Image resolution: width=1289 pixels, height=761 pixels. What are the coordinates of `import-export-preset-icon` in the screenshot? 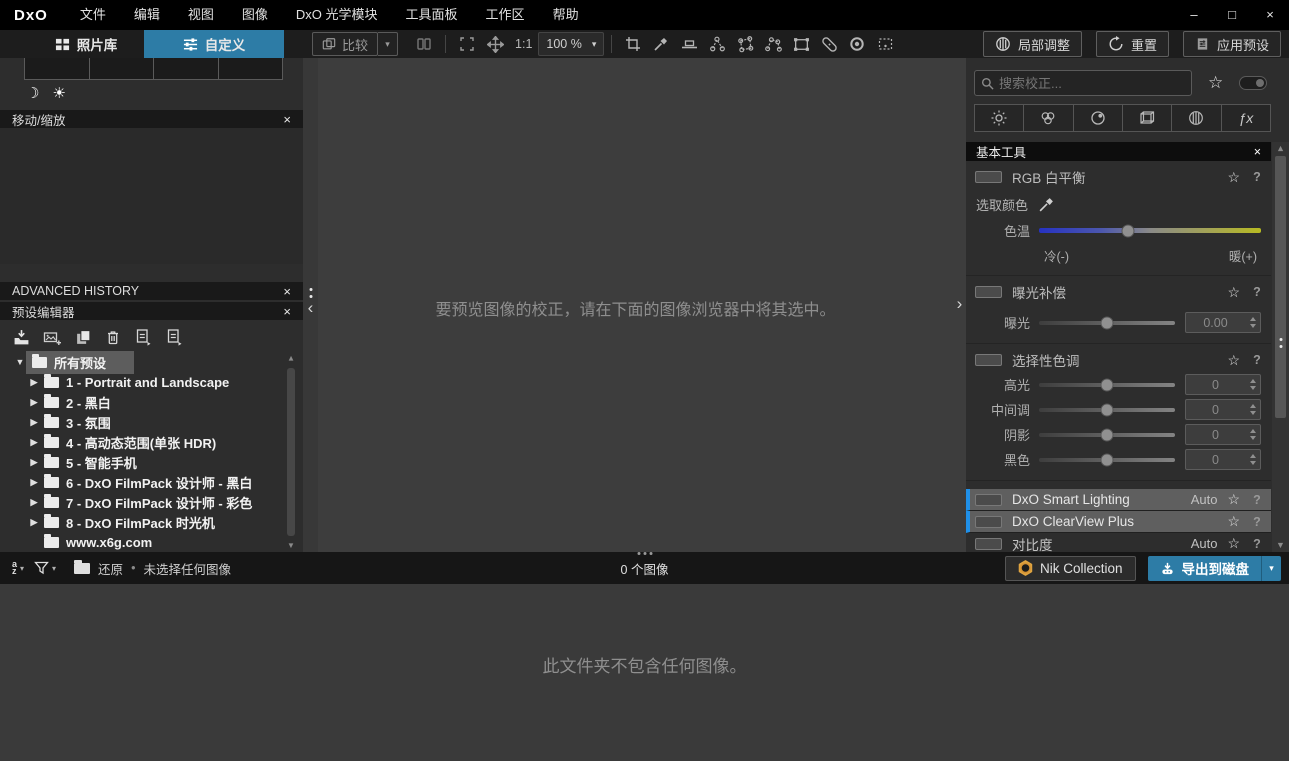 It's located at (174, 337).